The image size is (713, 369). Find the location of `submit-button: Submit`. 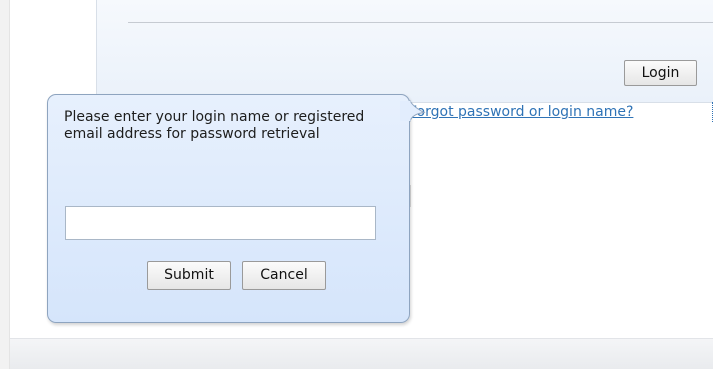

submit-button: Submit is located at coordinates (189, 275).